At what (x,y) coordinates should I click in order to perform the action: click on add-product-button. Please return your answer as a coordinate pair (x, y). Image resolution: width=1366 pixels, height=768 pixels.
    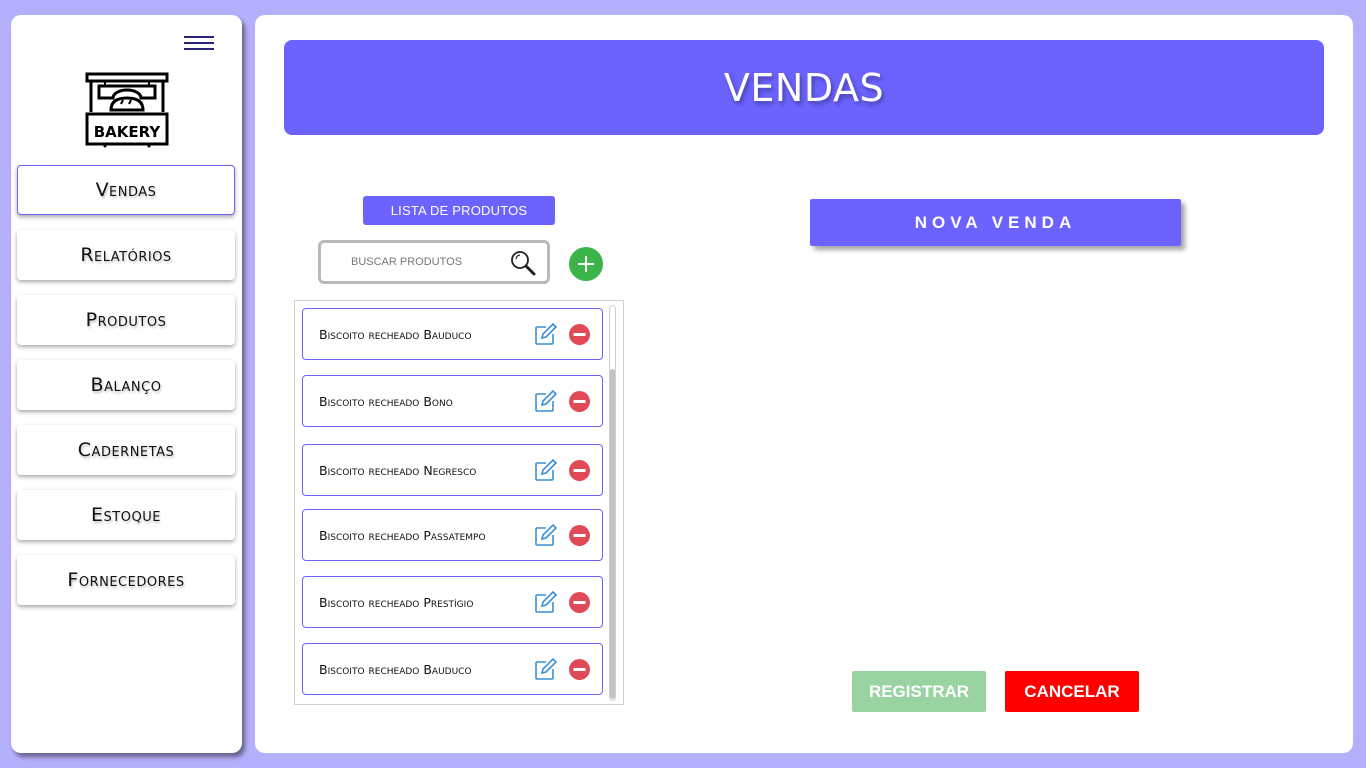
    Looking at the image, I should click on (586, 264).